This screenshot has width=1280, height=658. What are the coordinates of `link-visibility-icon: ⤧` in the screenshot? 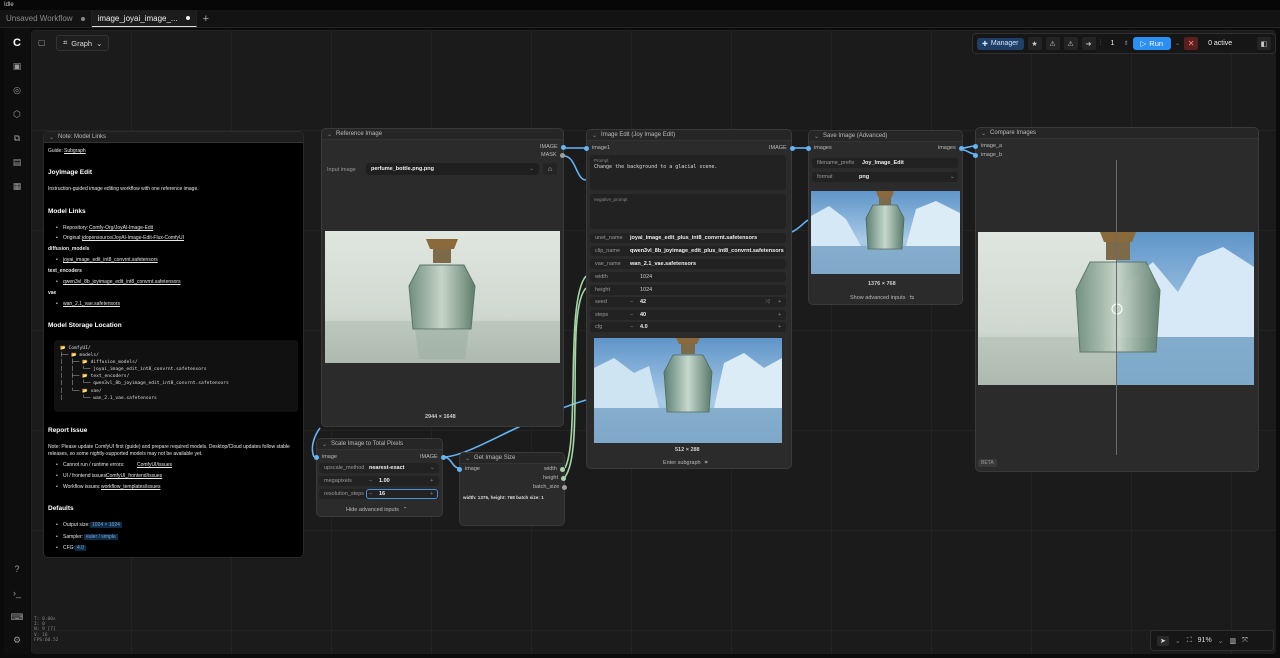 It's located at (1245, 641).